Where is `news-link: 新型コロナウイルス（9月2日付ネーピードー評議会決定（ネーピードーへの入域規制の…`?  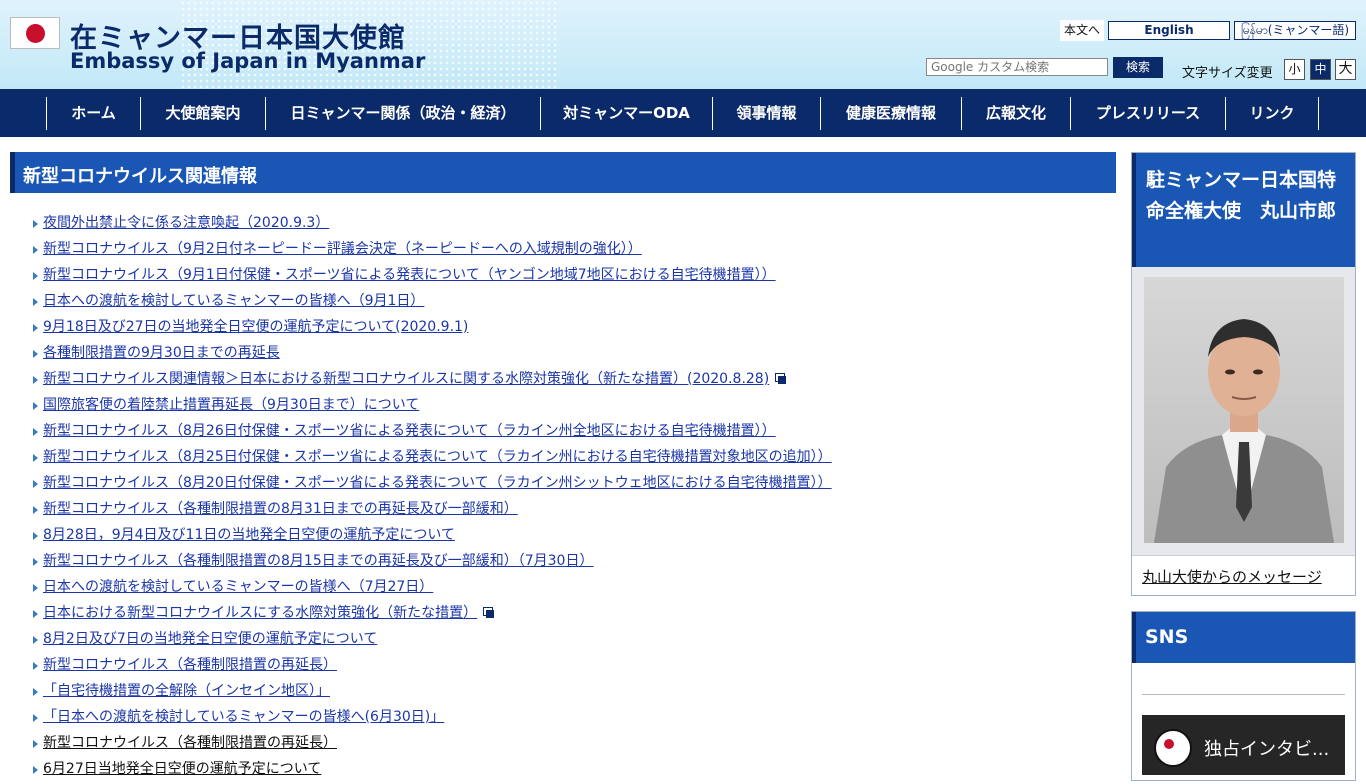 news-link: 新型コロナウイルス（9月2日付ネーピードー評議会決定（ネーピードーへの入域規制の… is located at coordinates (342, 249).